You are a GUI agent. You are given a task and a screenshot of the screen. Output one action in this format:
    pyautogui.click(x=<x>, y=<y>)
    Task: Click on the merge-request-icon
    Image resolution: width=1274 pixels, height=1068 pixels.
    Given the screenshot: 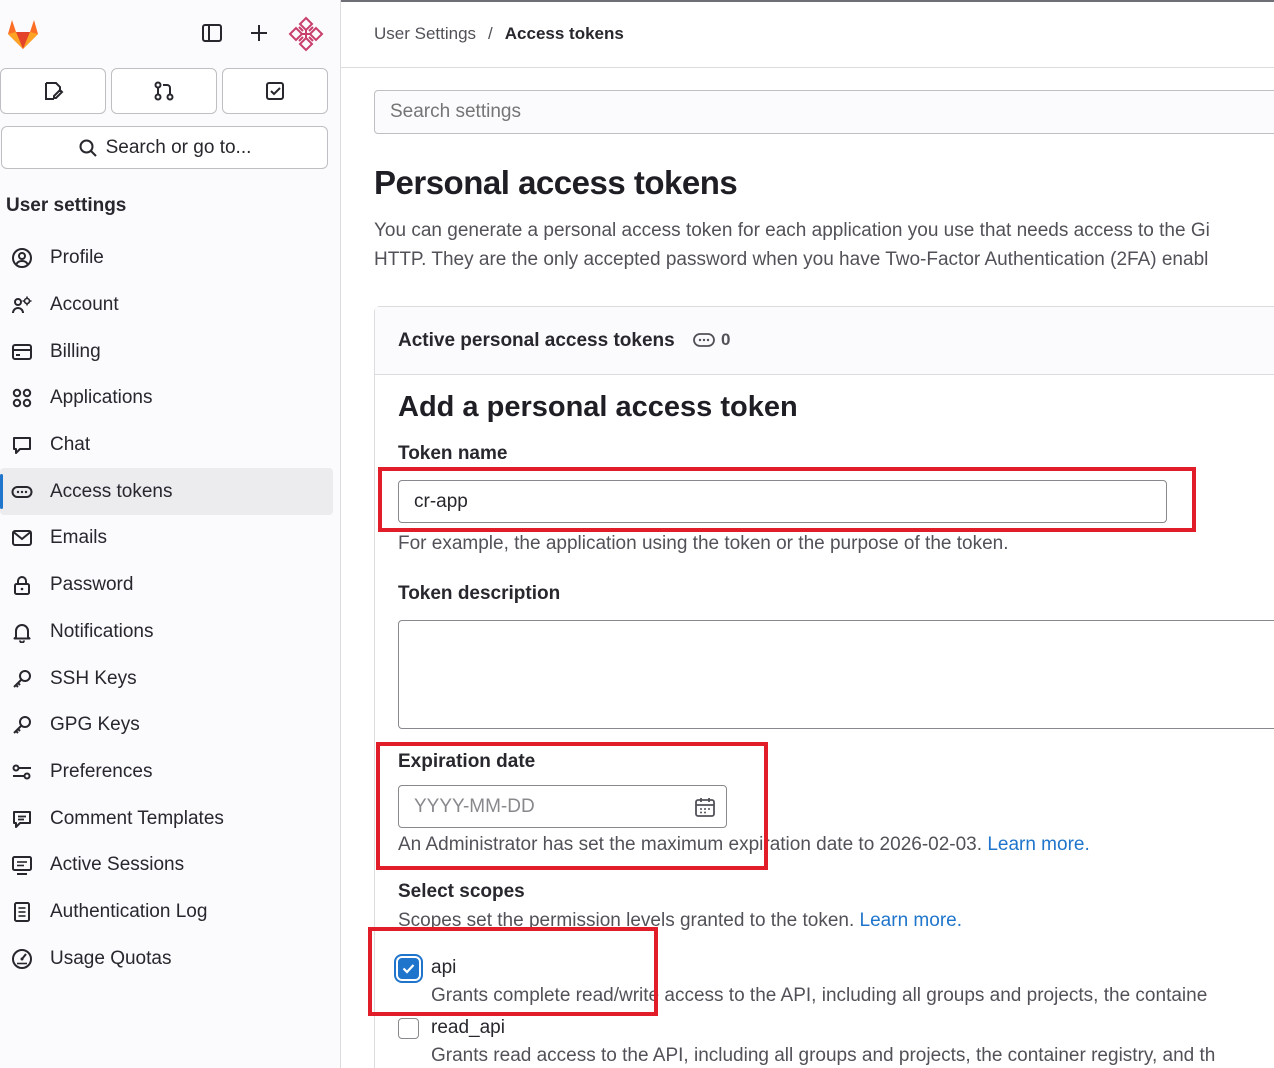 What is the action you would take?
    pyautogui.click(x=164, y=91)
    